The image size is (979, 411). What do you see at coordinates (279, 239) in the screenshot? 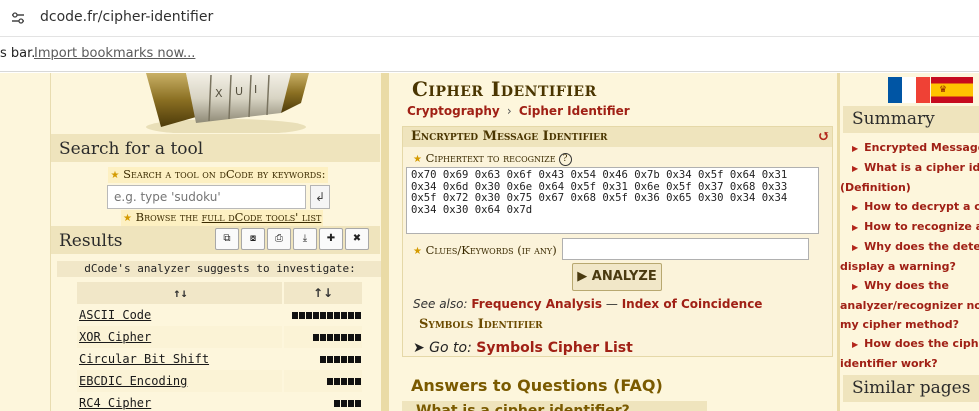
I see `print-icon: ⎙` at bounding box center [279, 239].